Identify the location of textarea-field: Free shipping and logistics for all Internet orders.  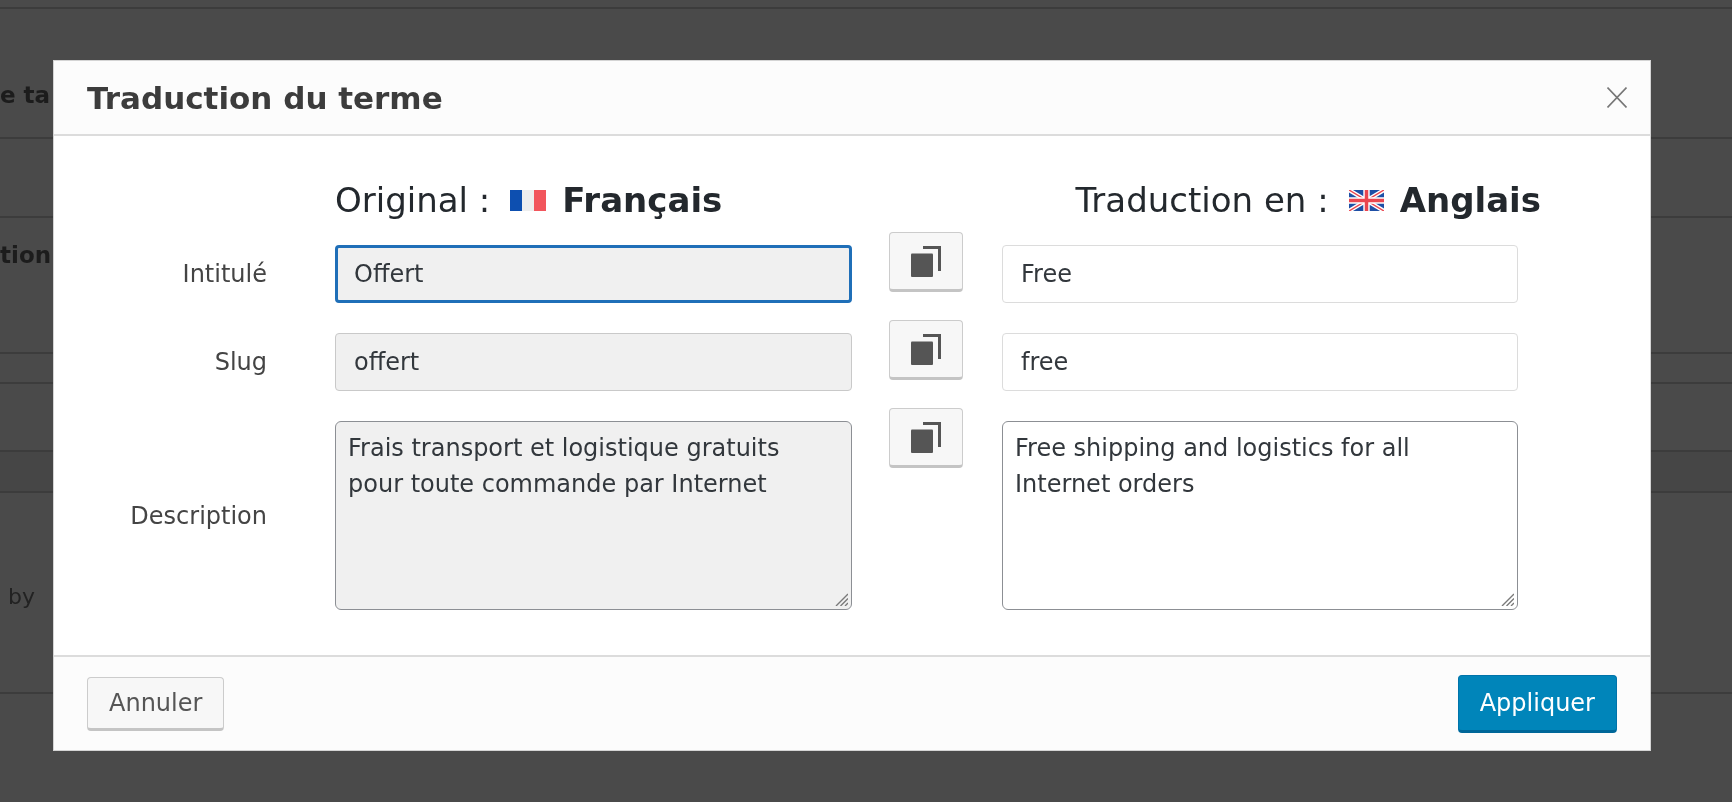
(1260, 515).